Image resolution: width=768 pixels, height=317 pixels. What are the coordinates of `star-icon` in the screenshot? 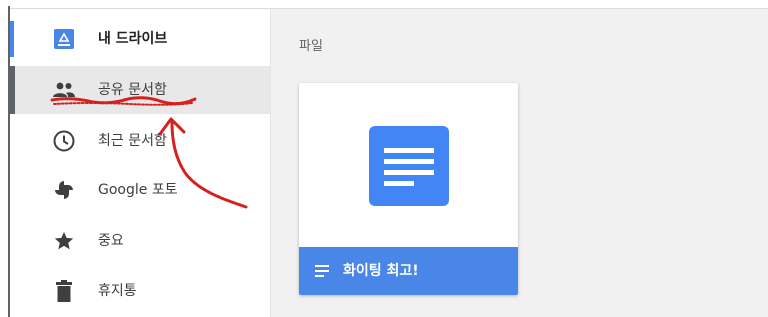 It's located at (64, 241).